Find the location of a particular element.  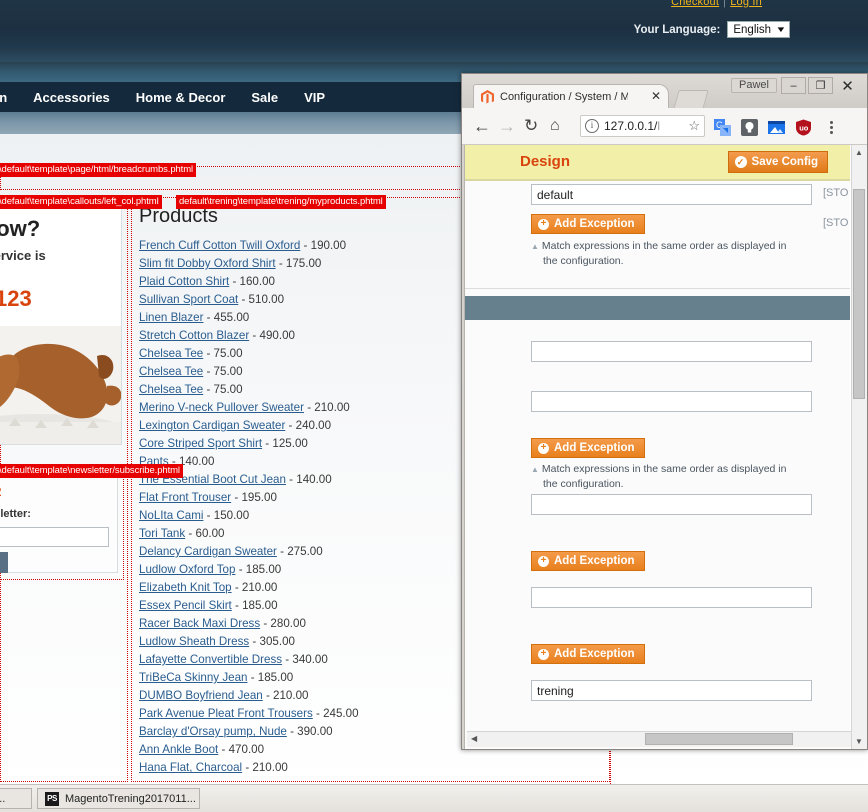

product-price: - 185.00 is located at coordinates (254, 605).